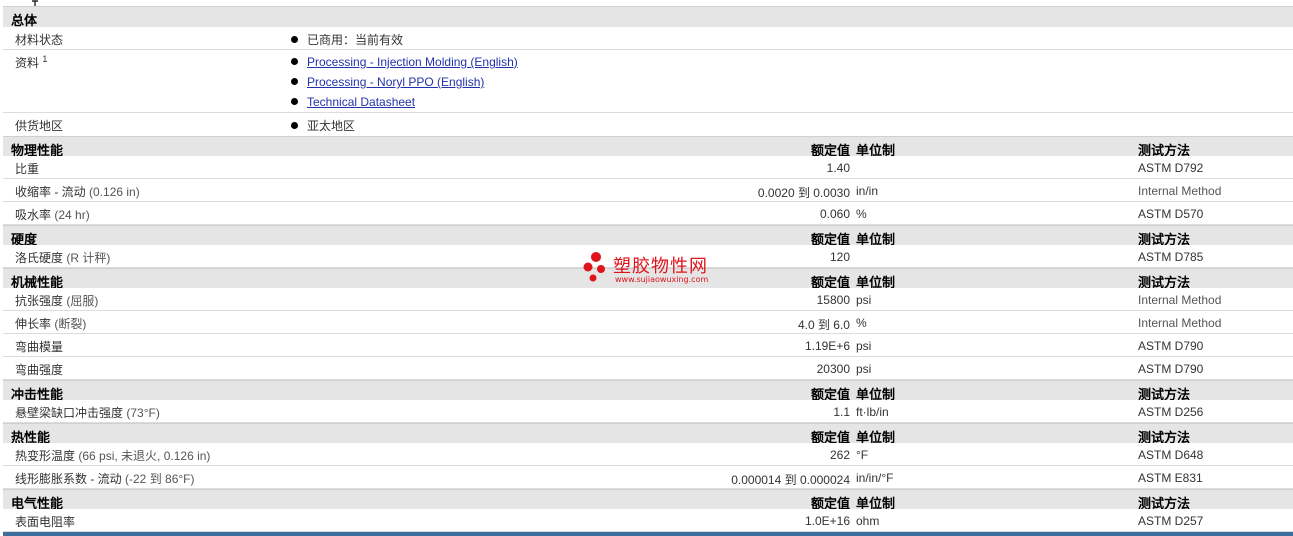  What do you see at coordinates (648, 299) in the screenshot?
I see `property-row: 抗张强度 (屈服) 15800 psi Internal Method` at bounding box center [648, 299].